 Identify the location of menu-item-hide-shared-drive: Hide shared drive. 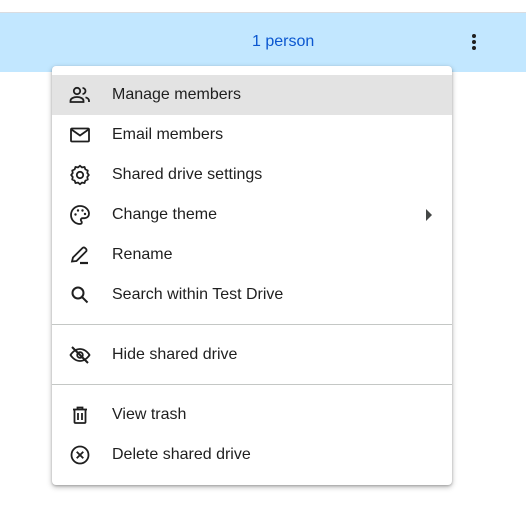
(252, 355).